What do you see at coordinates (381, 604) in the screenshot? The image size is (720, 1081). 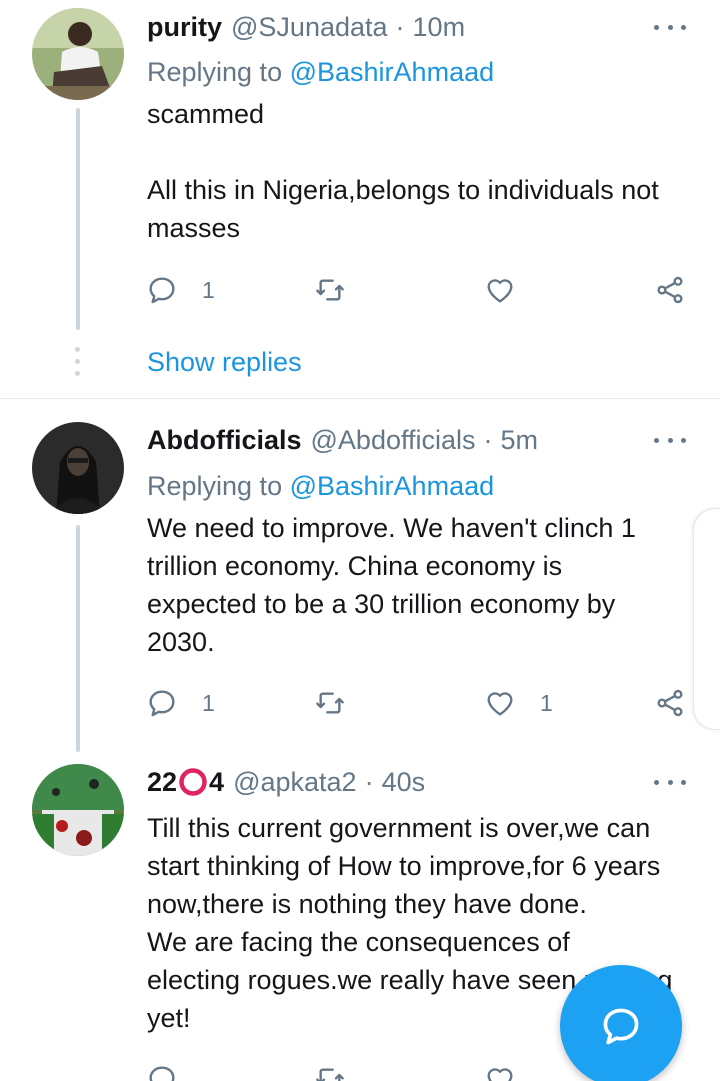 I see `tweet-text-line: expected to be a 30 trillion economy by` at bounding box center [381, 604].